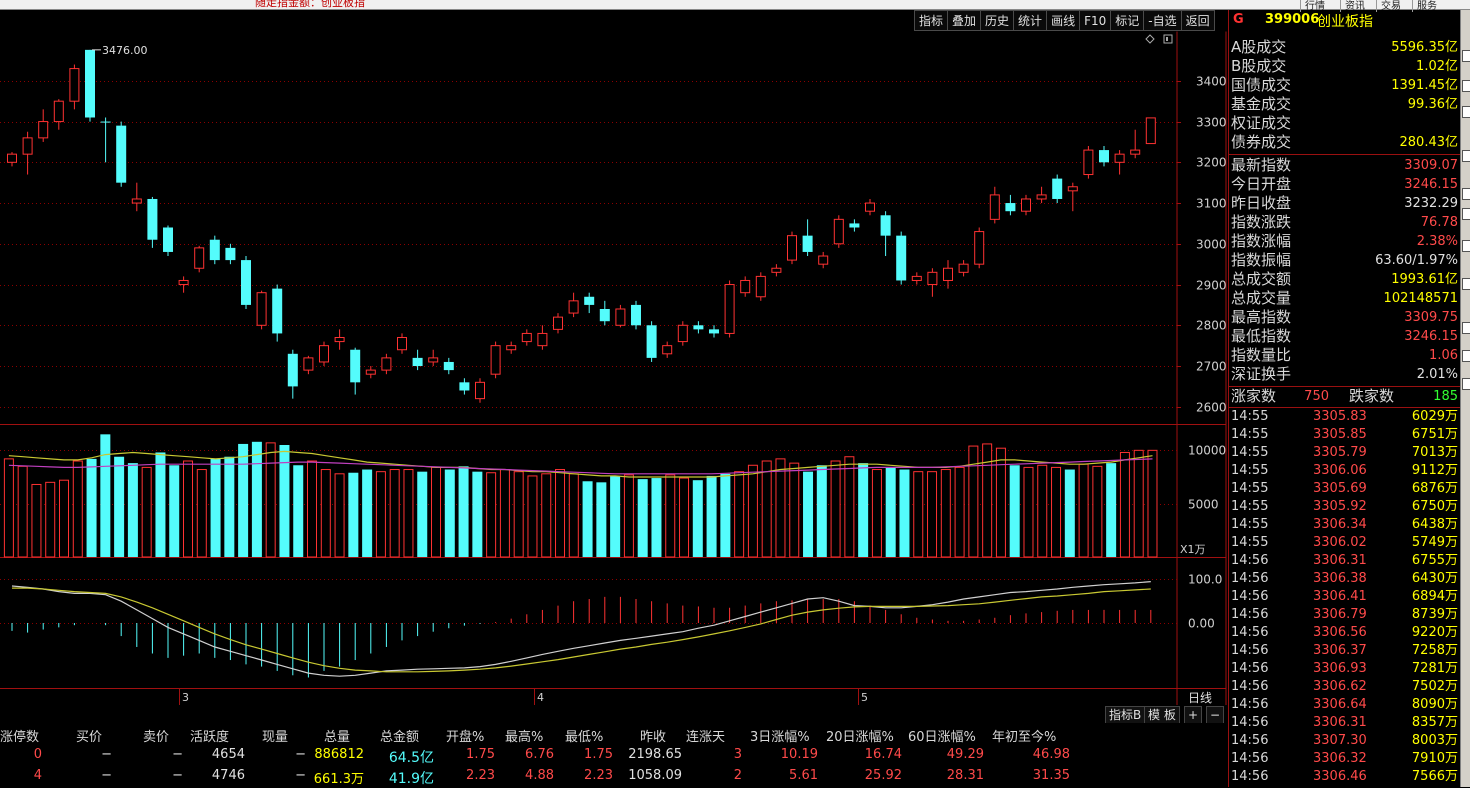 The image size is (1470, 788). What do you see at coordinates (1063, 20) in the screenshot?
I see `draw-line-button: 画线` at bounding box center [1063, 20].